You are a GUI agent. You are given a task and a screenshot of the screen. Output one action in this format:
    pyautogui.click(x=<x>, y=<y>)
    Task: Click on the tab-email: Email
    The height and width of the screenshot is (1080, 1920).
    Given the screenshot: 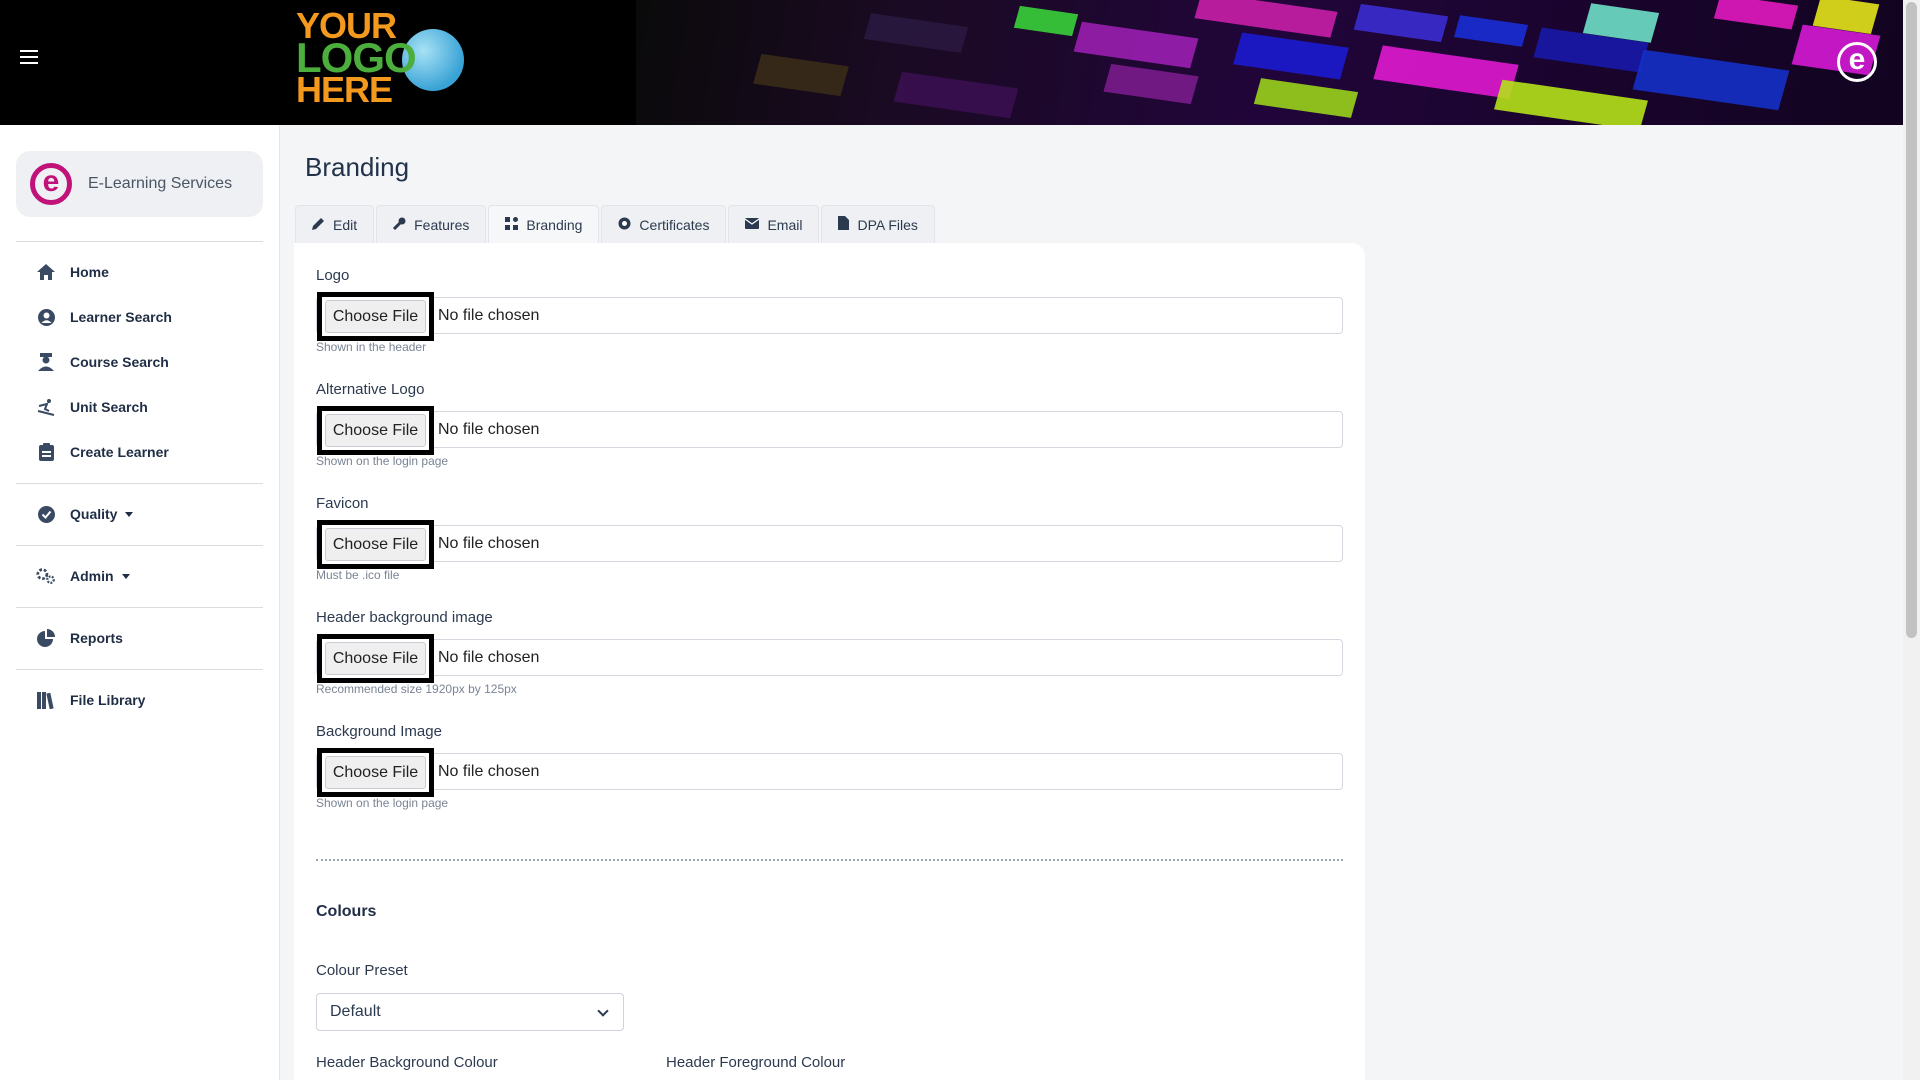 What is the action you would take?
    pyautogui.click(x=774, y=224)
    